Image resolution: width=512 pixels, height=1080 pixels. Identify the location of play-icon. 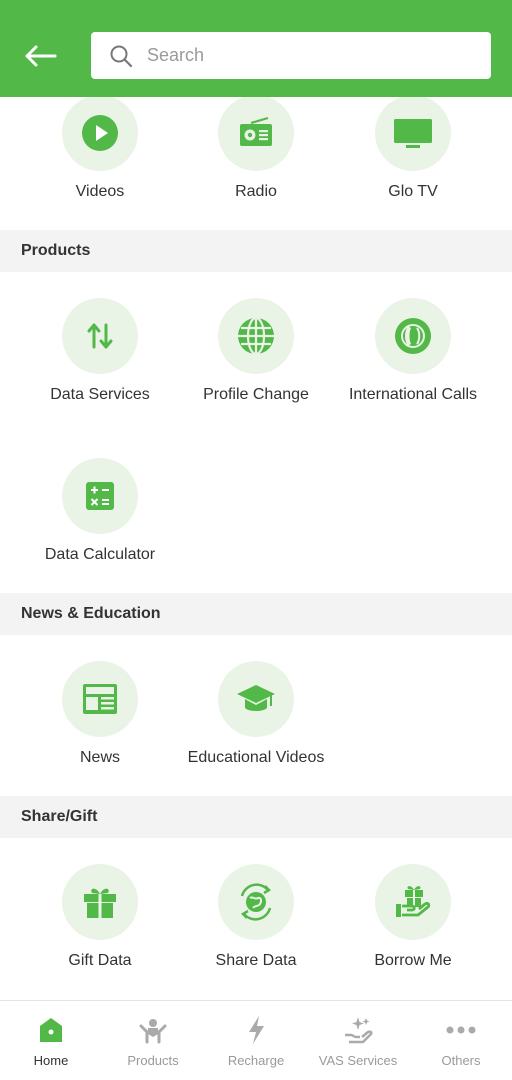
(100, 133).